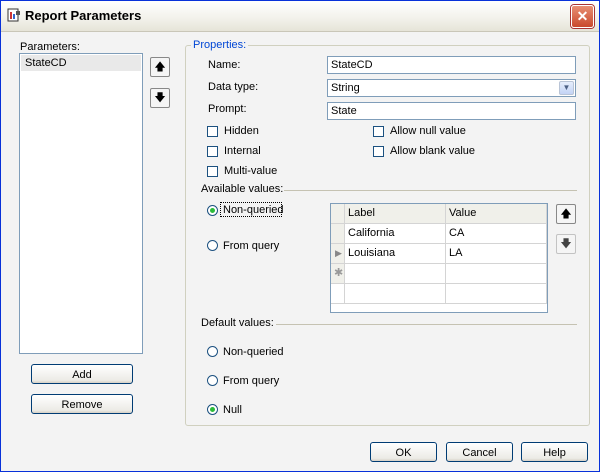  What do you see at coordinates (378, 131) in the screenshot?
I see `allow-null-checkbox` at bounding box center [378, 131].